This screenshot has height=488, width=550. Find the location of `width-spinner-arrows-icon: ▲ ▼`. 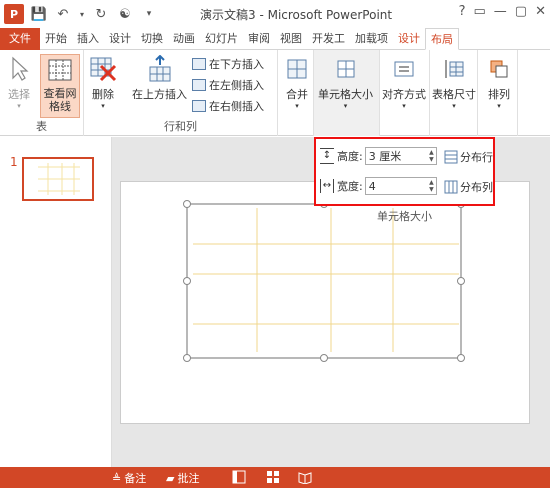

width-spinner-arrows-icon: ▲ ▼ is located at coordinates (431, 186).